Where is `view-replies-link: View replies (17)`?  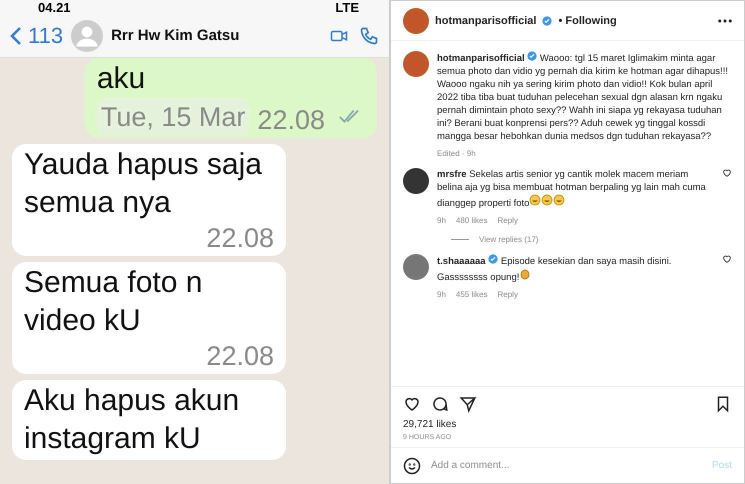 view-replies-link: View replies (17) is located at coordinates (508, 239).